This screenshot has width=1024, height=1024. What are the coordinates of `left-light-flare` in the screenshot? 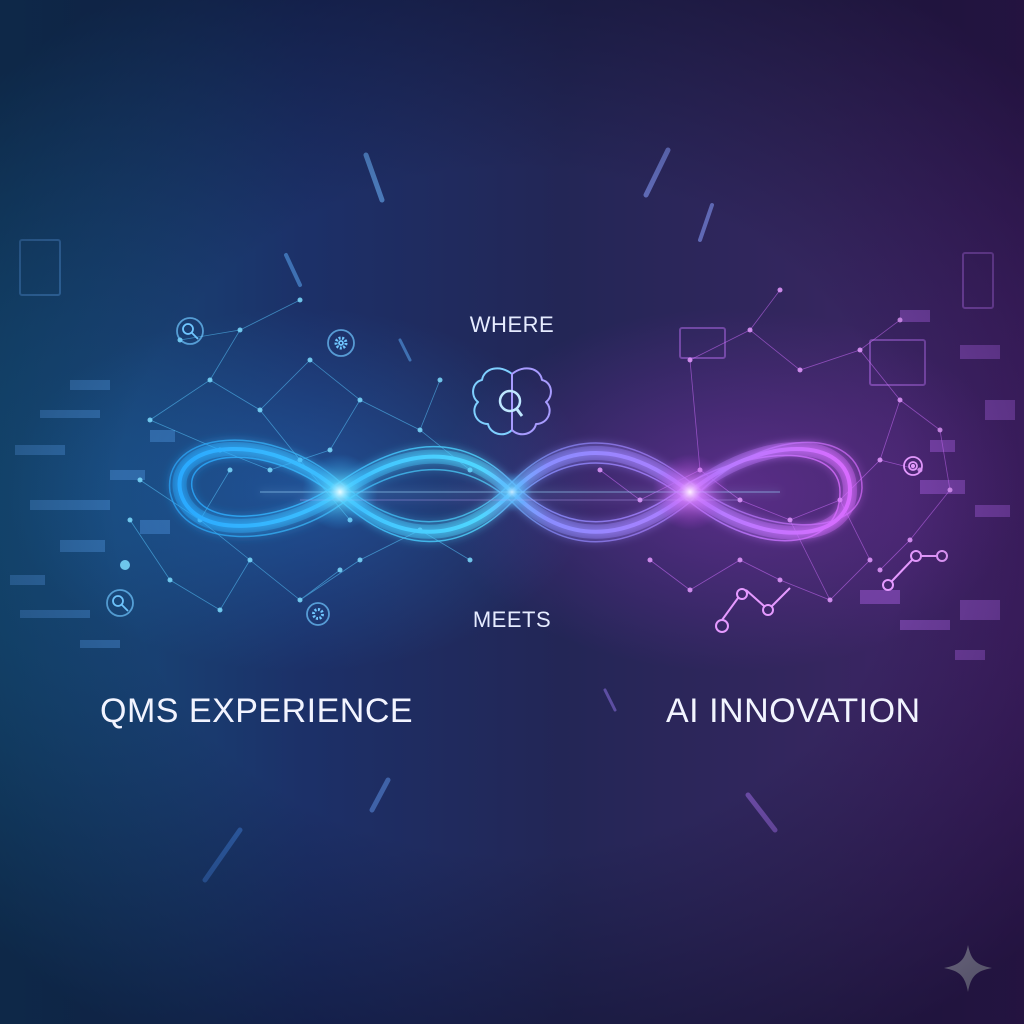 It's located at (340, 492).